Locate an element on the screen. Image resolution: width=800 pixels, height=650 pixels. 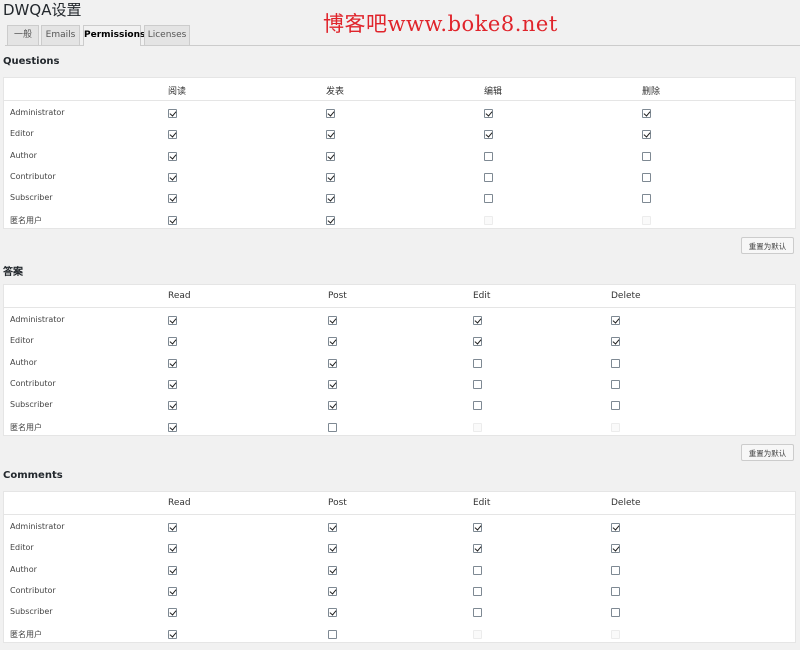
tab-permissions: Permissions is located at coordinates (114, 35).